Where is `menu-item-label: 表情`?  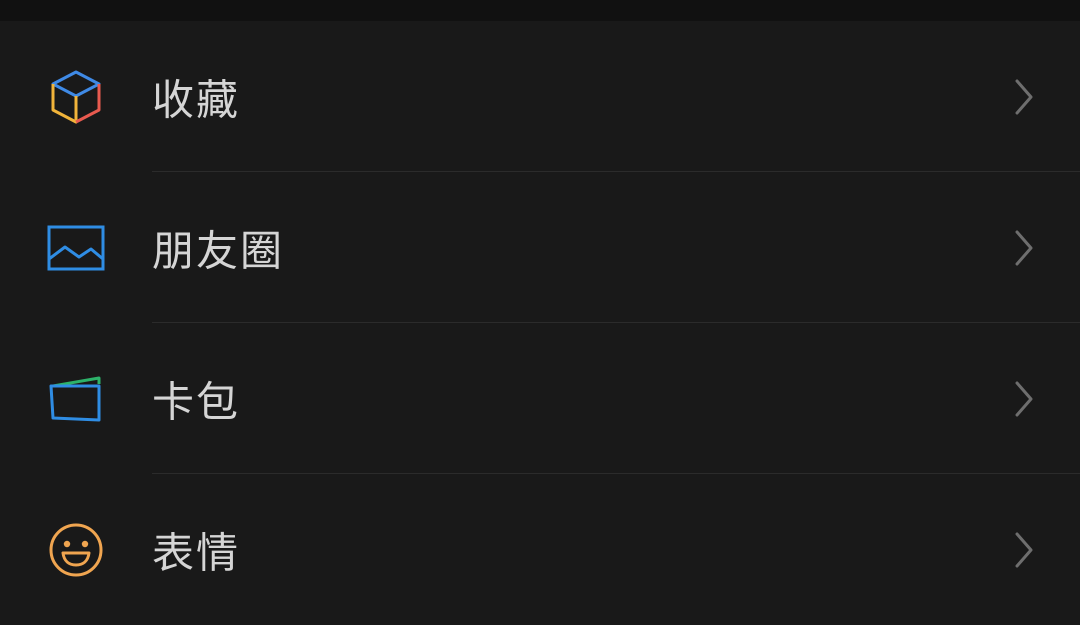 menu-item-label: 表情 is located at coordinates (196, 552).